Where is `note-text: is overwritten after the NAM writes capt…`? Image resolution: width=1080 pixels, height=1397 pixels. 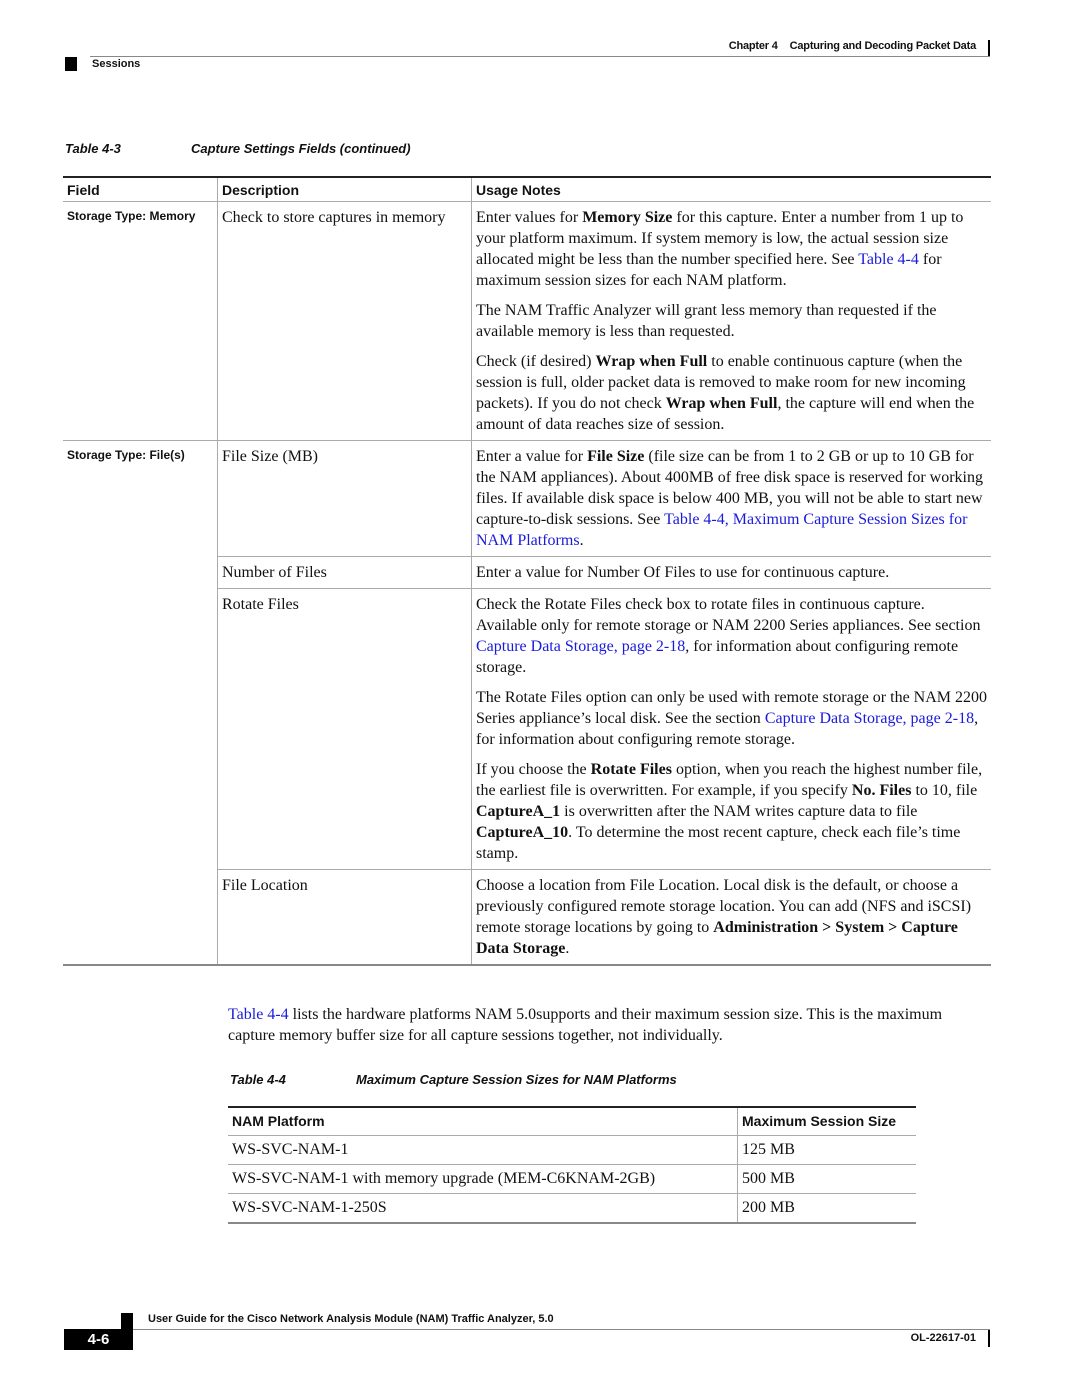
note-text: is overwritten after the NAM writes capt… is located at coordinates (739, 811).